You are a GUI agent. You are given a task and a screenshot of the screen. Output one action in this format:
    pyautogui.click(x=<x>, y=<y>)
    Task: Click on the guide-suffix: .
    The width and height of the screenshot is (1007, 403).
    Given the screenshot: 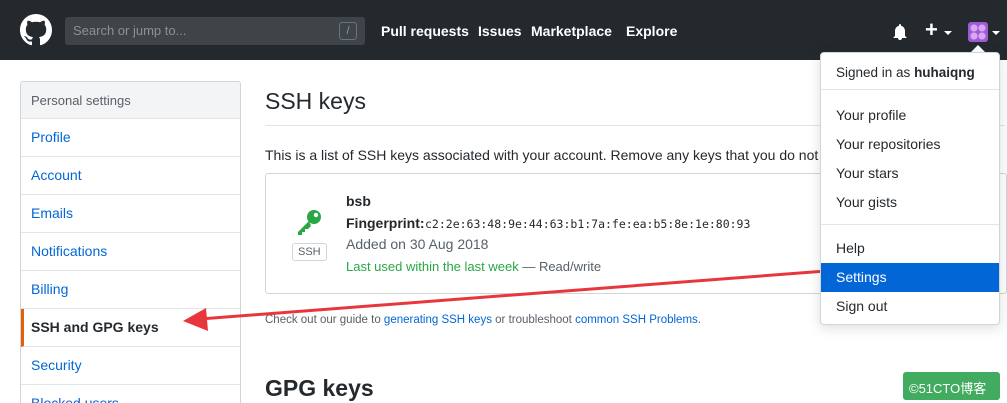 What is the action you would take?
    pyautogui.click(x=699, y=320)
    